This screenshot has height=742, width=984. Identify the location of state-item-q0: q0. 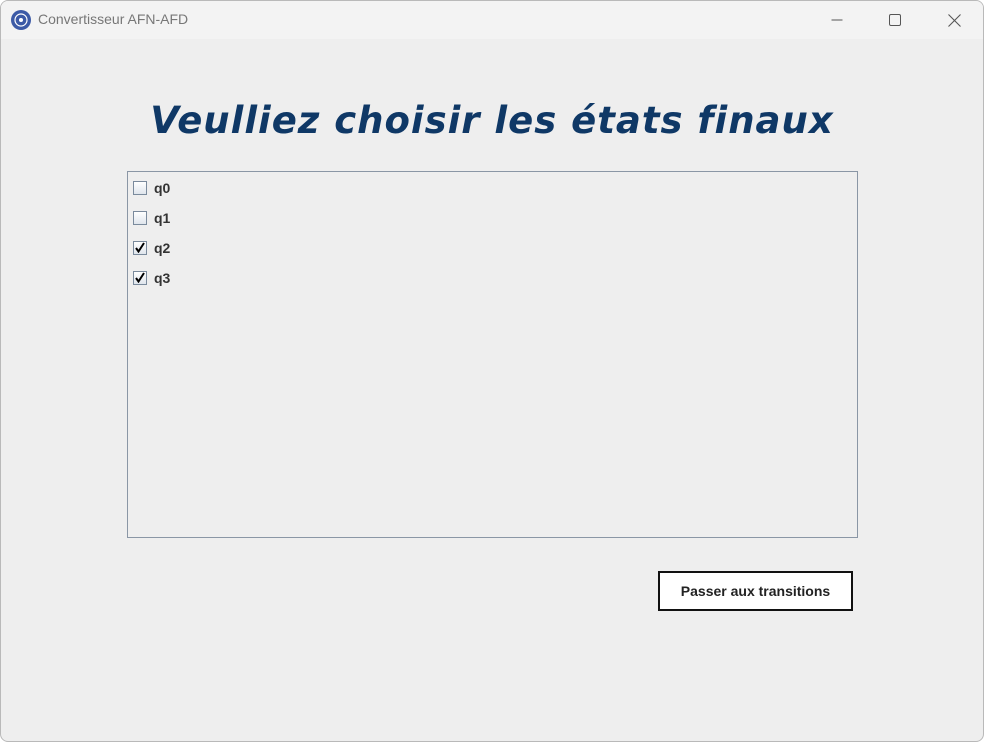
(151, 188).